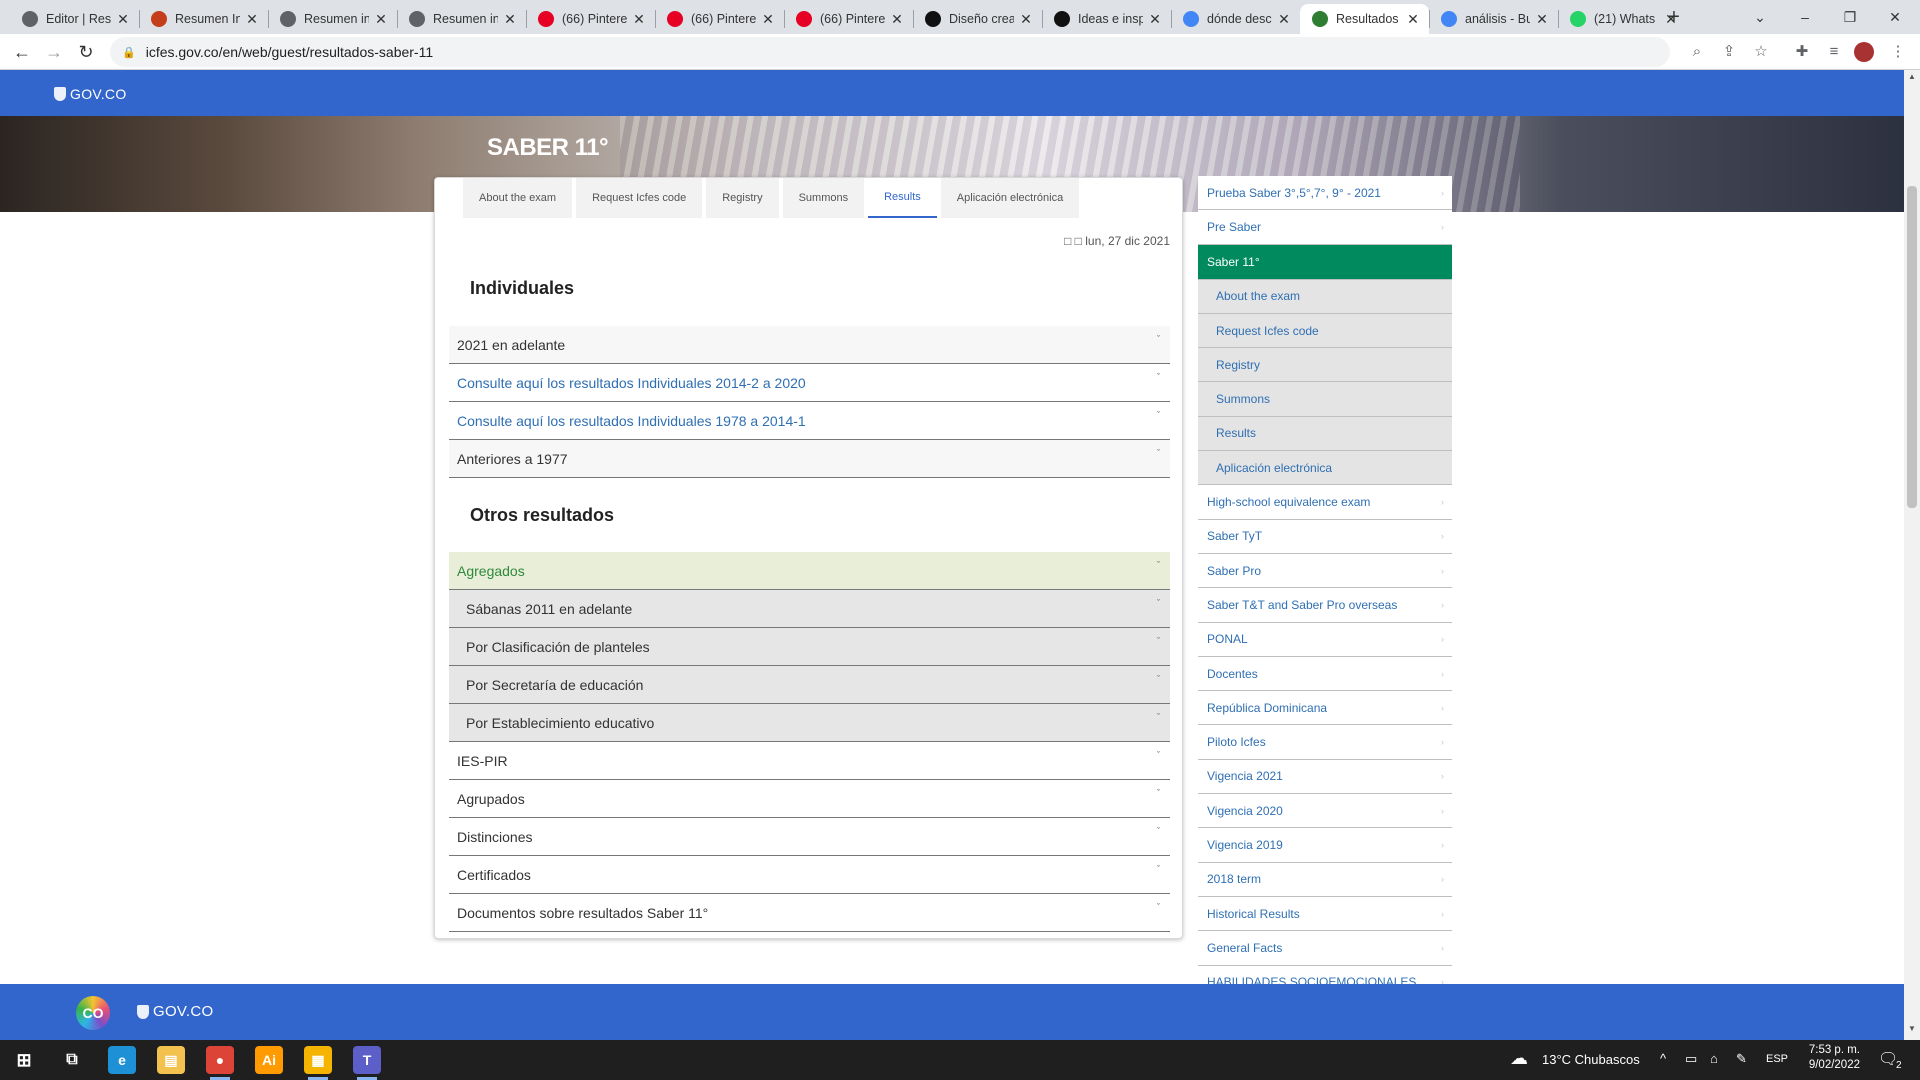  I want to click on sidebar-item: PONAL ›, so click(1325, 639).